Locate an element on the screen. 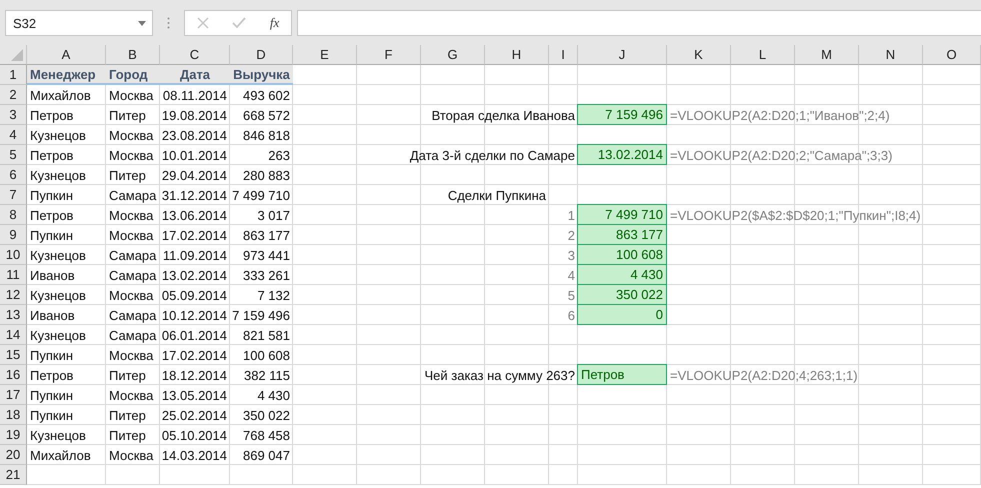 The height and width of the screenshot is (488, 981). row-header: 12 is located at coordinates (13, 295).